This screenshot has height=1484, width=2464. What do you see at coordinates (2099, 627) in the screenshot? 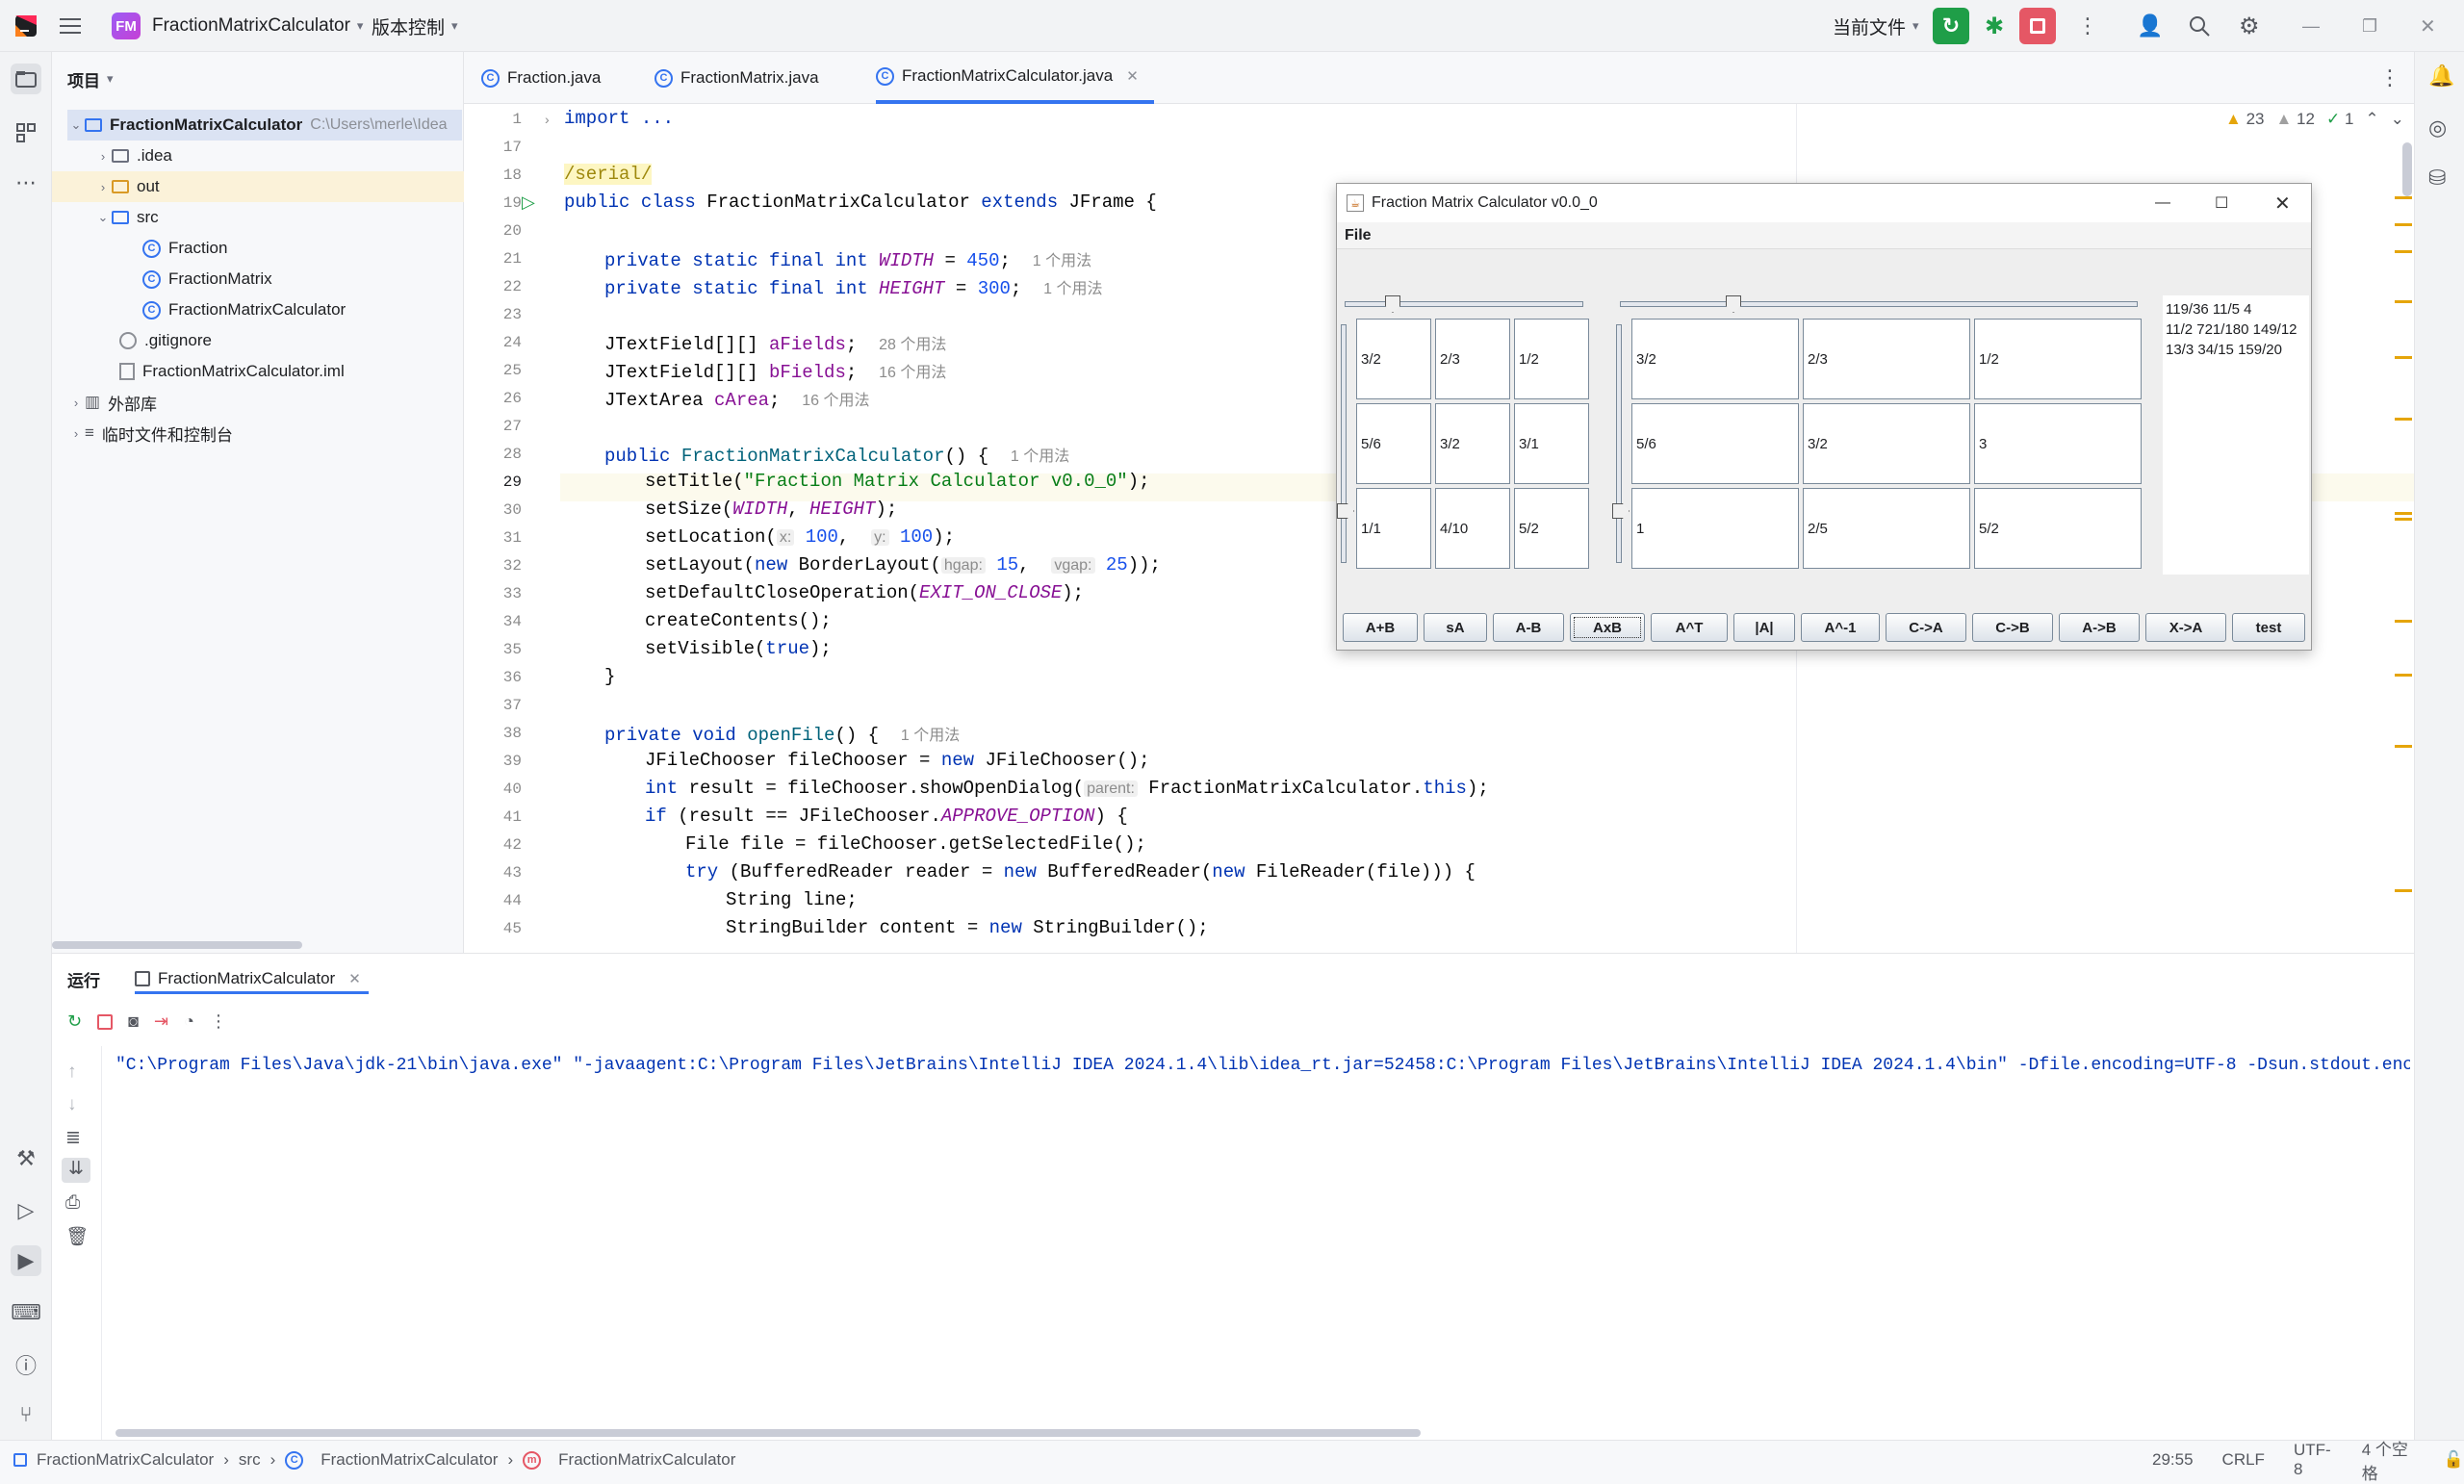
I see `a-to-b-button: A->B` at bounding box center [2099, 627].